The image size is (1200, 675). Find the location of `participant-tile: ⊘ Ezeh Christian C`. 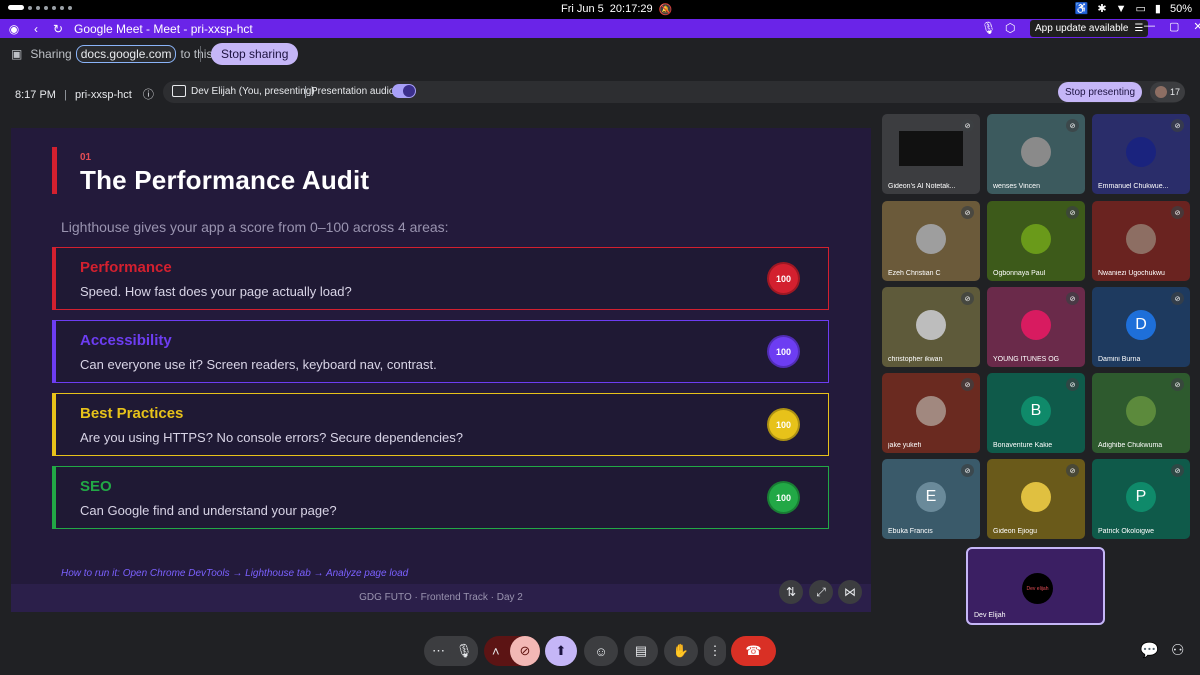

participant-tile: ⊘ Ezeh Christian C is located at coordinates (931, 241).